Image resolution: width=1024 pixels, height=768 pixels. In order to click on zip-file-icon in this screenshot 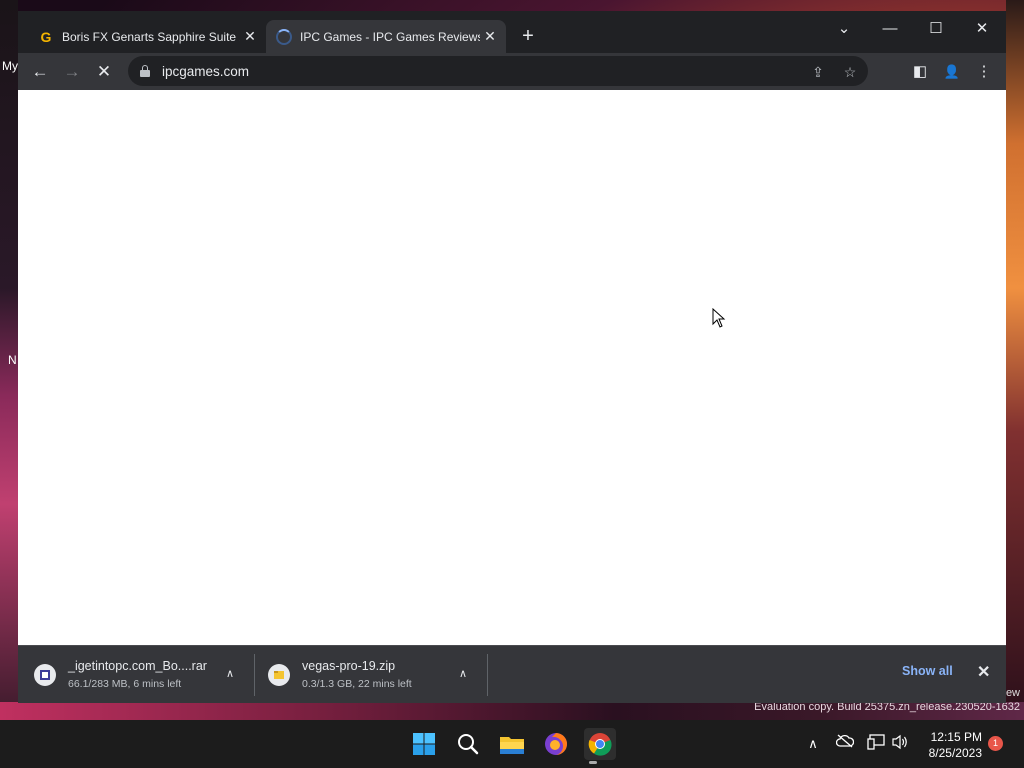, I will do `click(279, 674)`.